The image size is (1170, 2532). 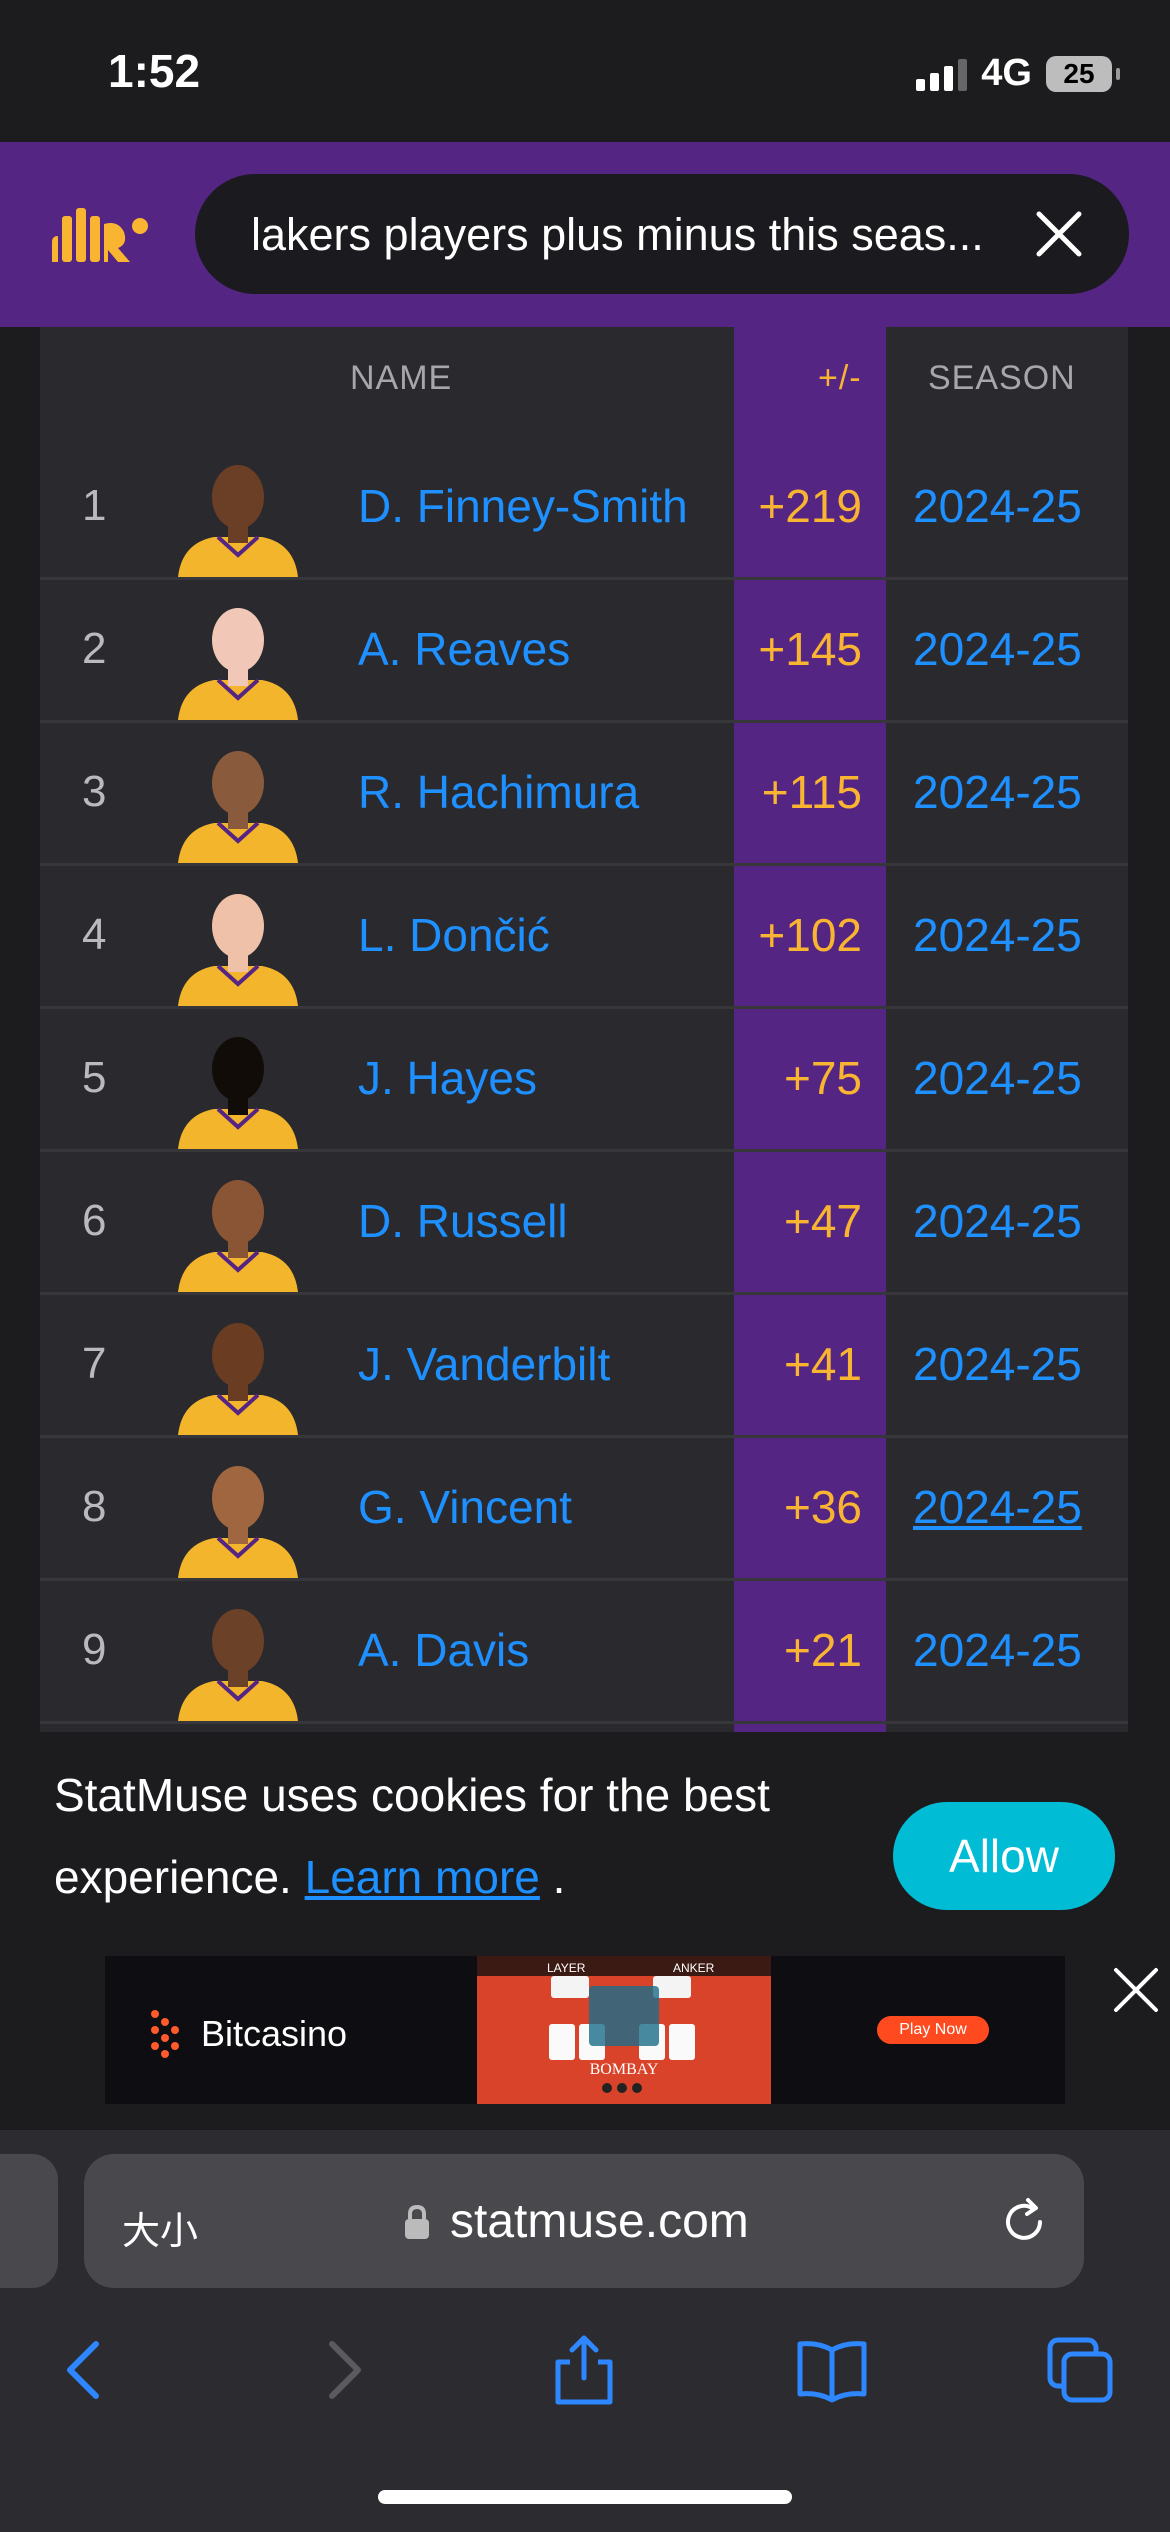 I want to click on plus-minus-value: +75, so click(x=822, y=1078).